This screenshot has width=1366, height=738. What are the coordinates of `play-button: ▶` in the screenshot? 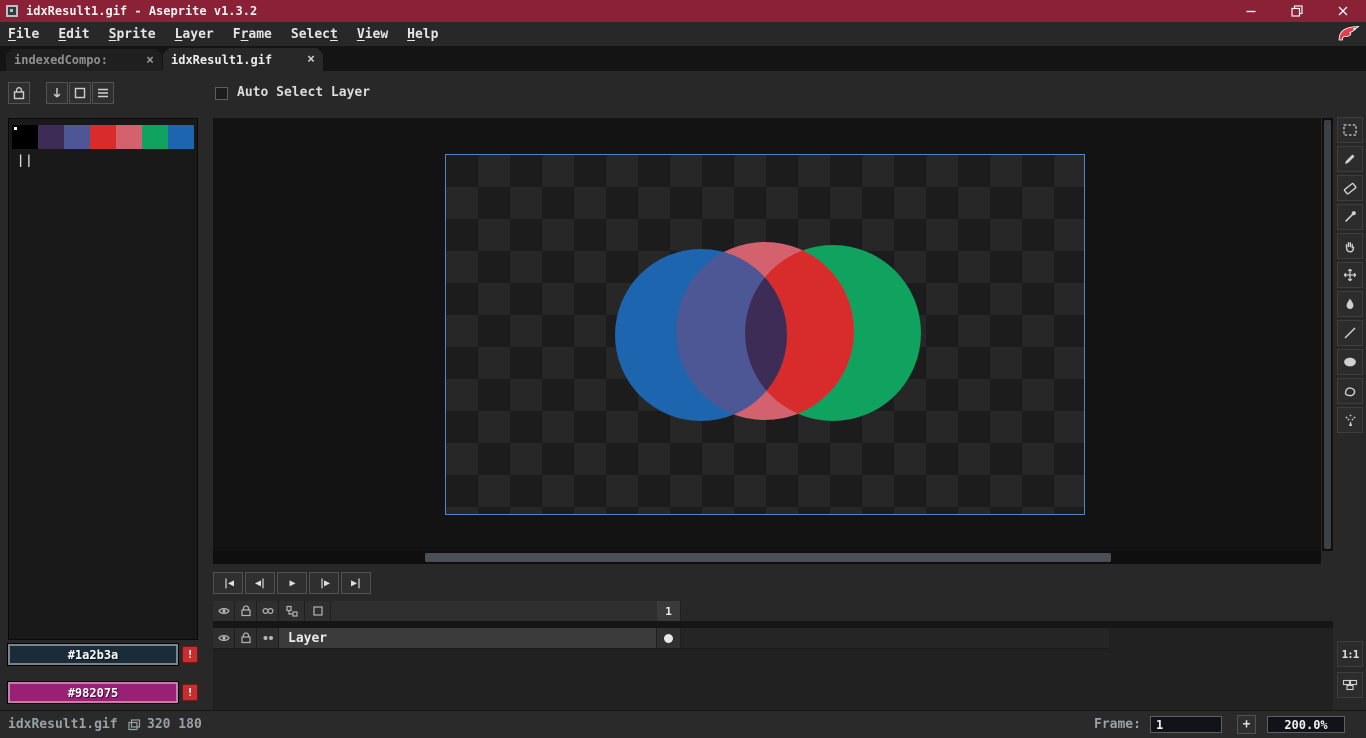 It's located at (292, 583).